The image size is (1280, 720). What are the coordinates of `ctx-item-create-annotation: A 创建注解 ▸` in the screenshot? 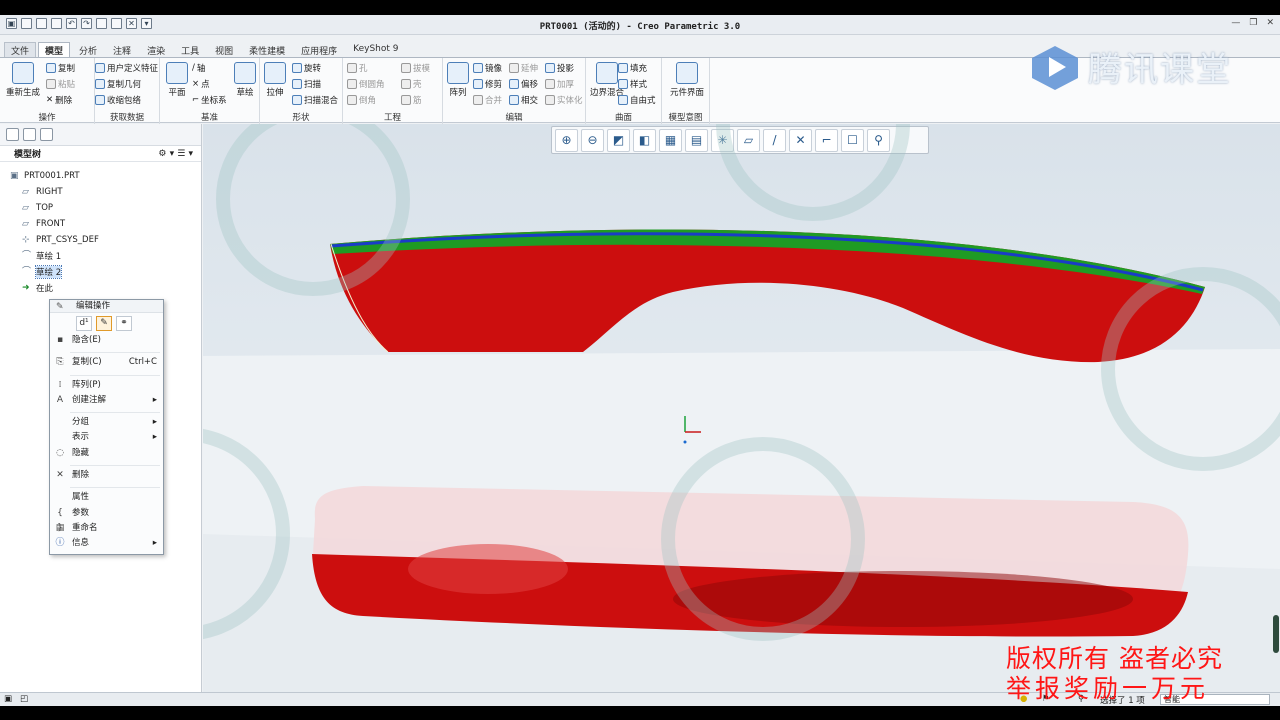 It's located at (106, 400).